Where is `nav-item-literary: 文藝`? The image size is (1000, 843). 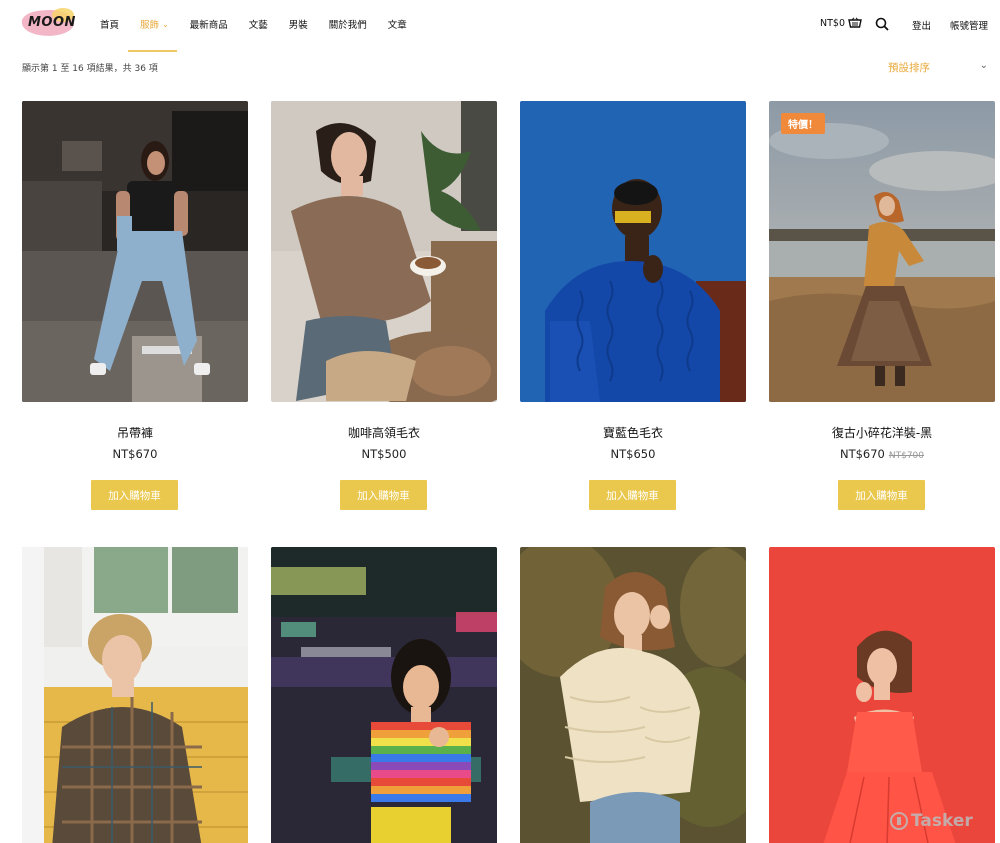
nav-item-literary: 文藝 is located at coordinates (258, 24).